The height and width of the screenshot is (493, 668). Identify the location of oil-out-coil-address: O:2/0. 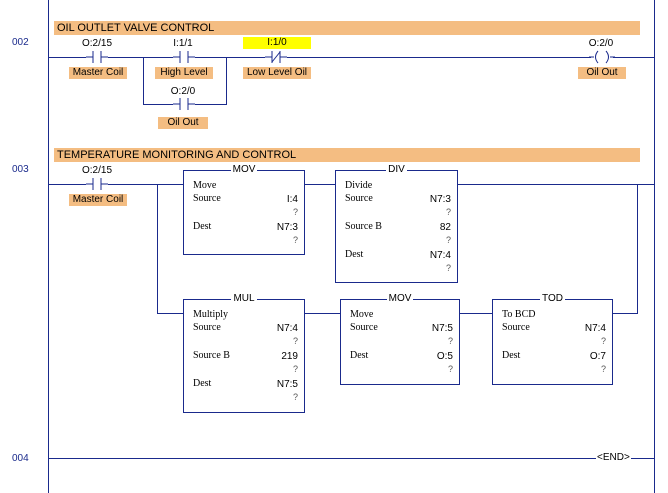
(601, 43).